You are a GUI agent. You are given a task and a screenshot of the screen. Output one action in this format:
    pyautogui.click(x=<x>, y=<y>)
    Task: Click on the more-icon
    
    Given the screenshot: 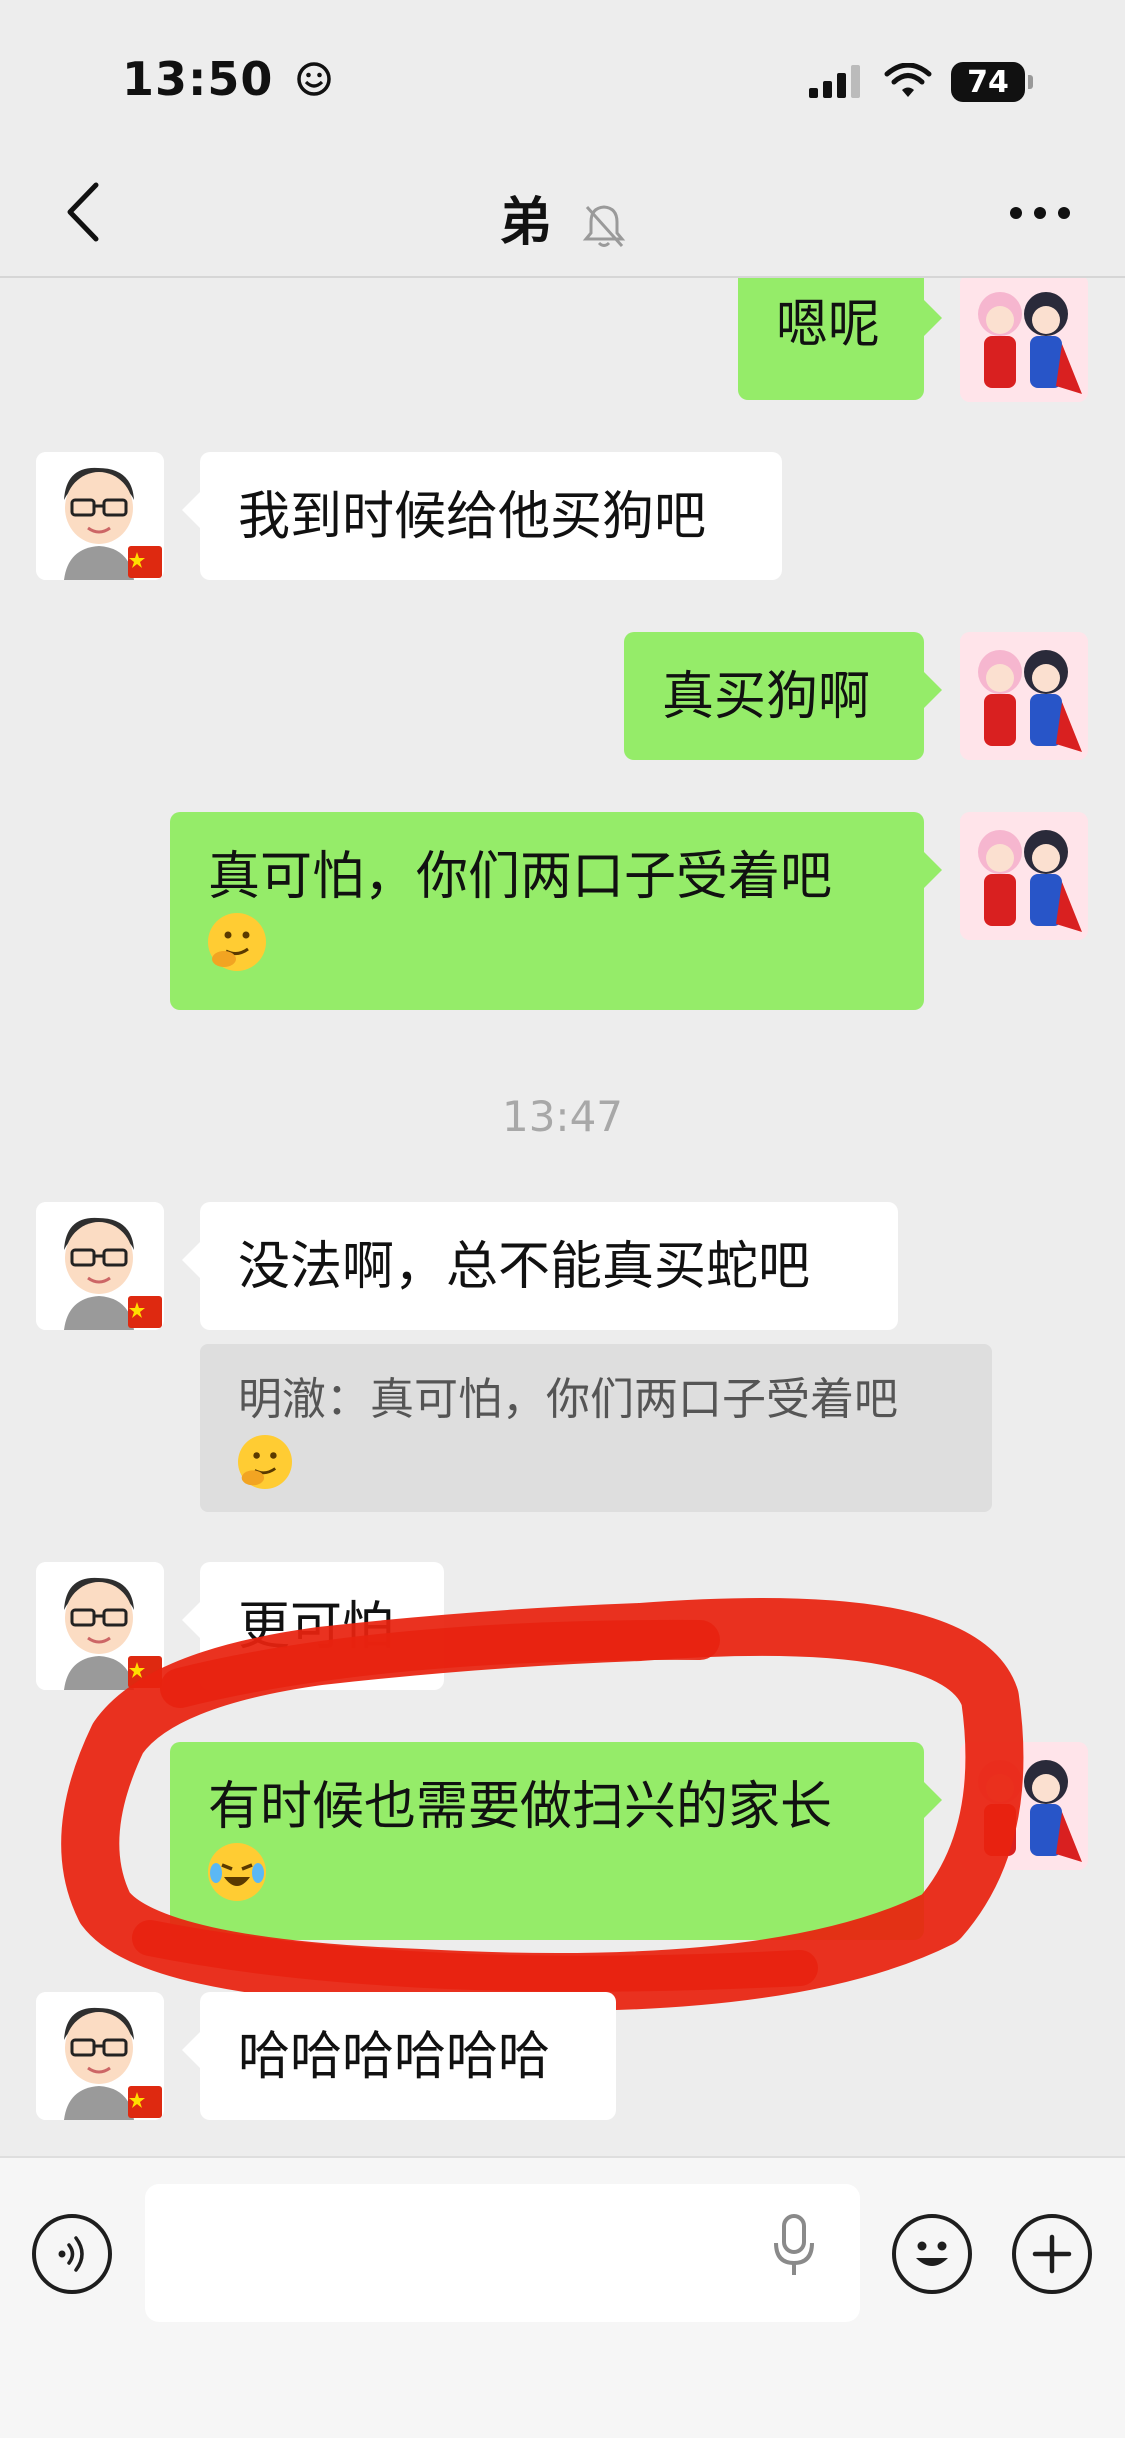 What is the action you would take?
    pyautogui.click(x=1040, y=213)
    